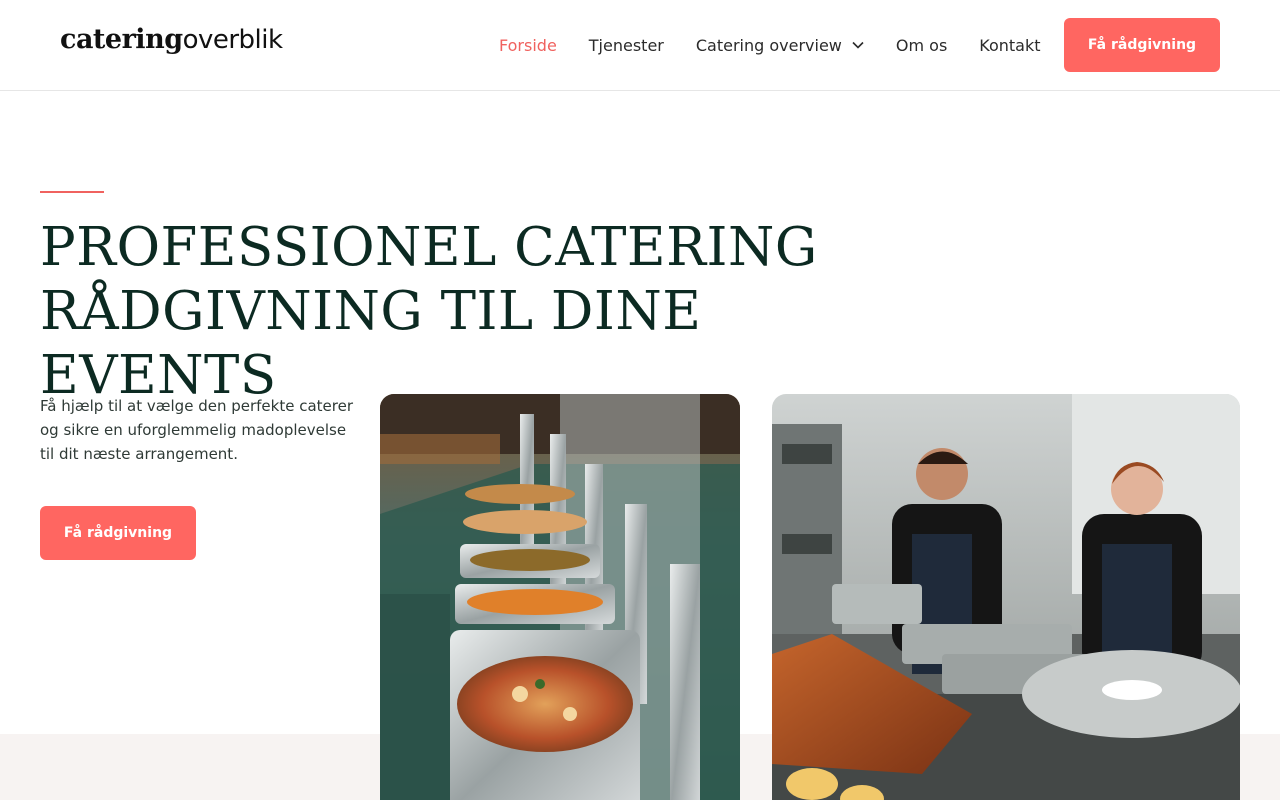 The width and height of the screenshot is (1280, 800). What do you see at coordinates (528, 45) in the screenshot?
I see `nav-item-forside: Forside` at bounding box center [528, 45].